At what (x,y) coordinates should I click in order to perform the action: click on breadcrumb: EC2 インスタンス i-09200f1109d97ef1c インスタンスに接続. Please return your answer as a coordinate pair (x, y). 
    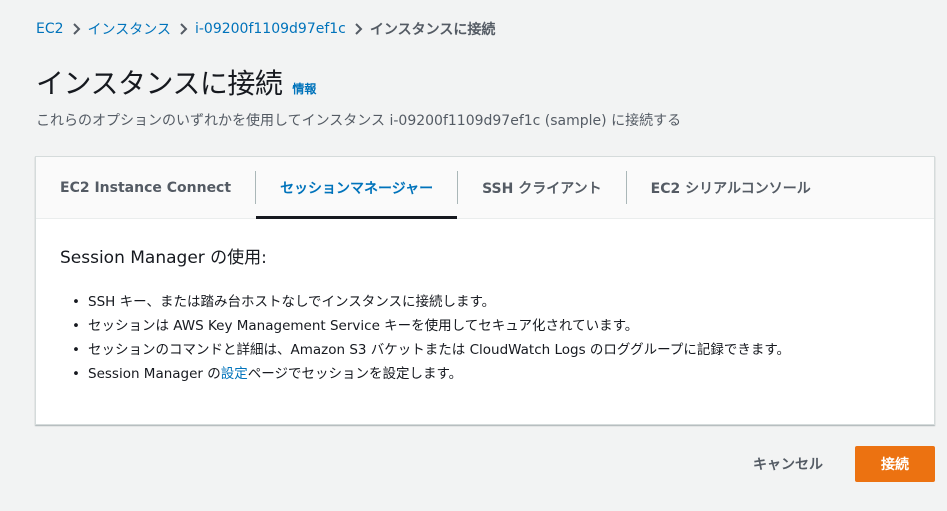
    Looking at the image, I should click on (265, 29).